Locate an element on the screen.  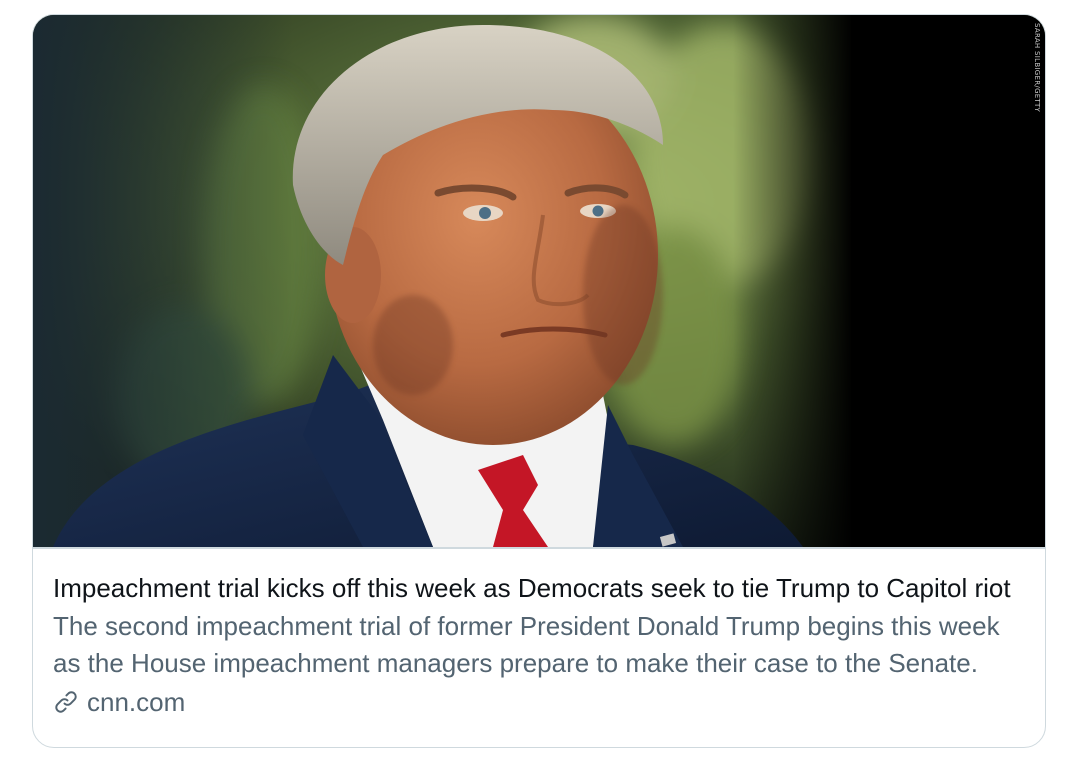
photo-credit: SARAH SILBIGER/GETTY is located at coordinates (1037, 68).